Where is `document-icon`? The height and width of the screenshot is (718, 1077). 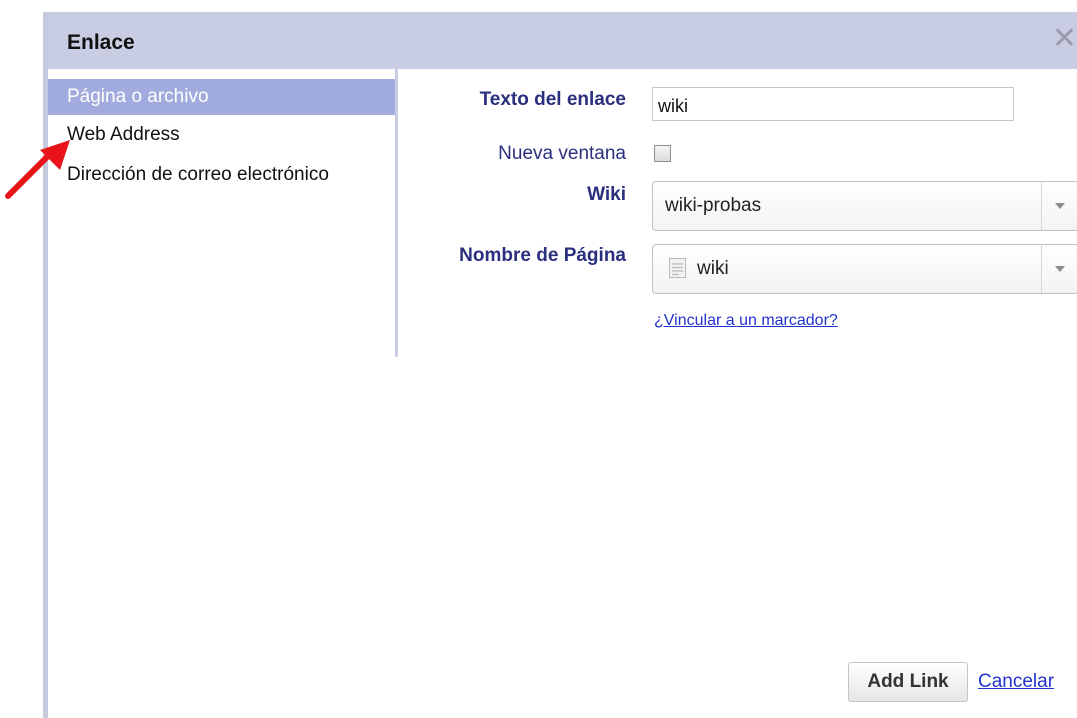 document-icon is located at coordinates (677, 268).